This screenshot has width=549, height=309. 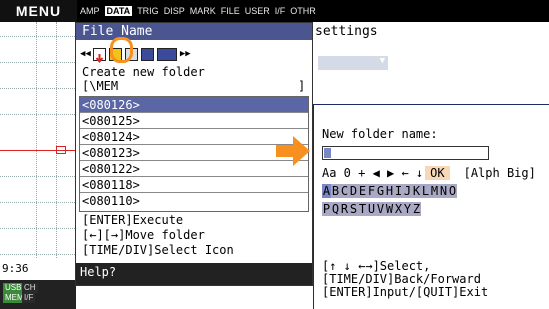 What do you see at coordinates (346, 31) in the screenshot?
I see `settings-label: settings` at bounding box center [346, 31].